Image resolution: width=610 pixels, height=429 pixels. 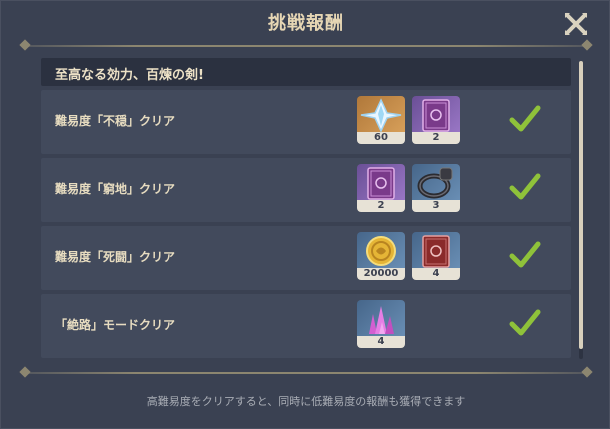 What do you see at coordinates (581, 205) in the screenshot?
I see `scrollbar-thumb` at bounding box center [581, 205].